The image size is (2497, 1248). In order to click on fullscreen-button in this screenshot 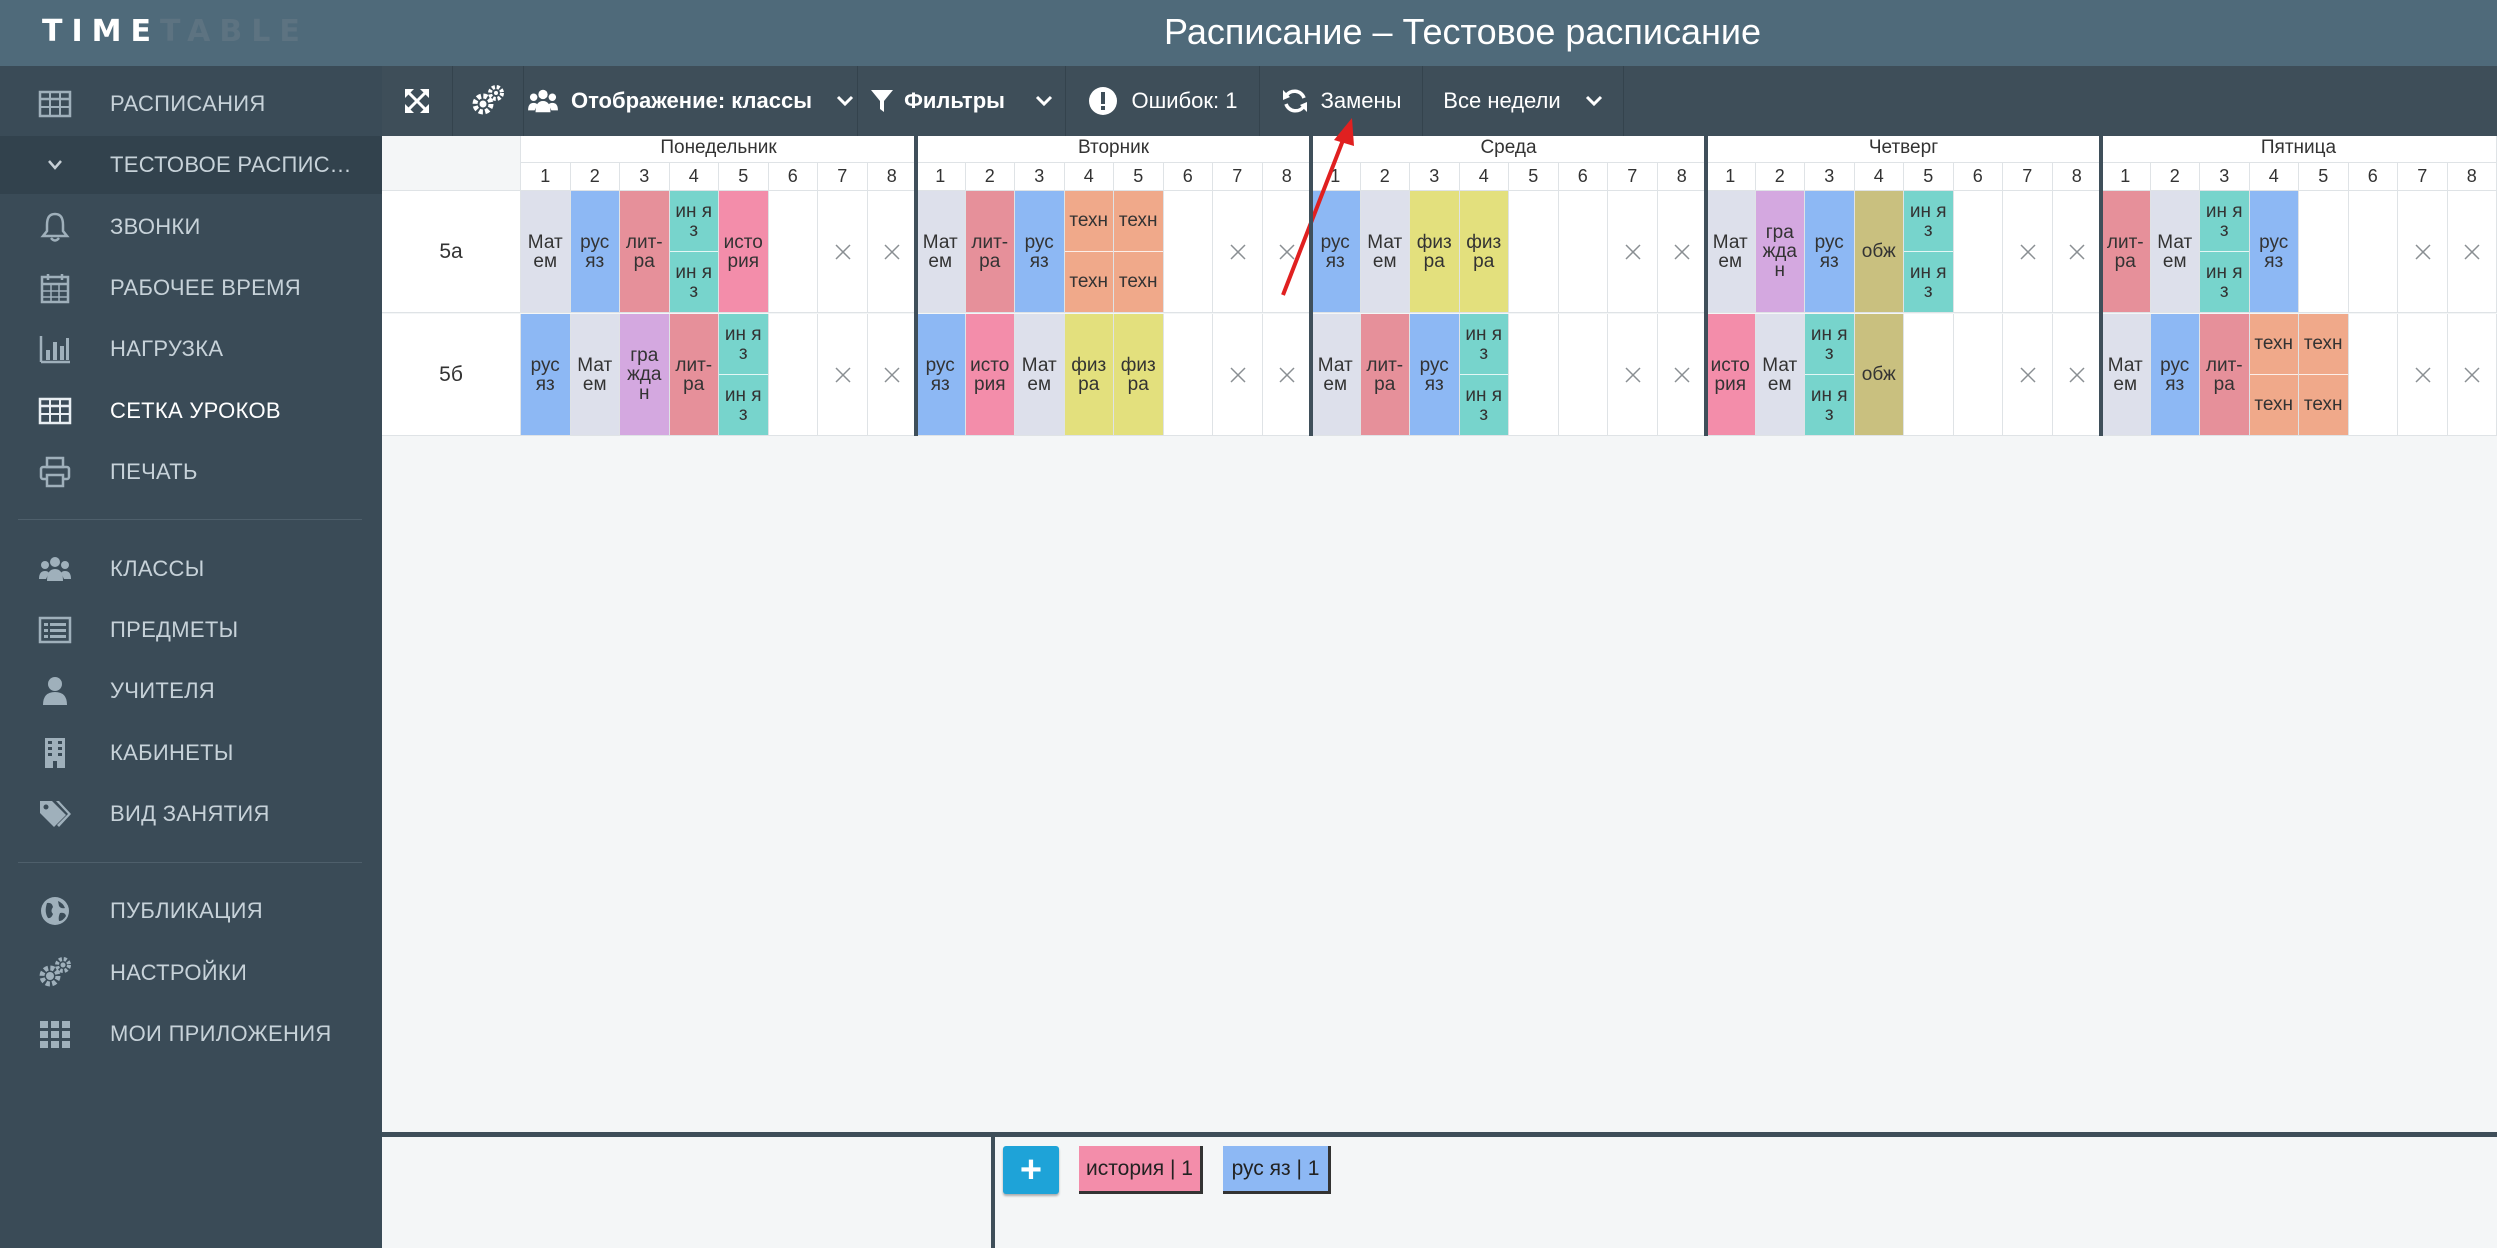, I will do `click(417, 101)`.